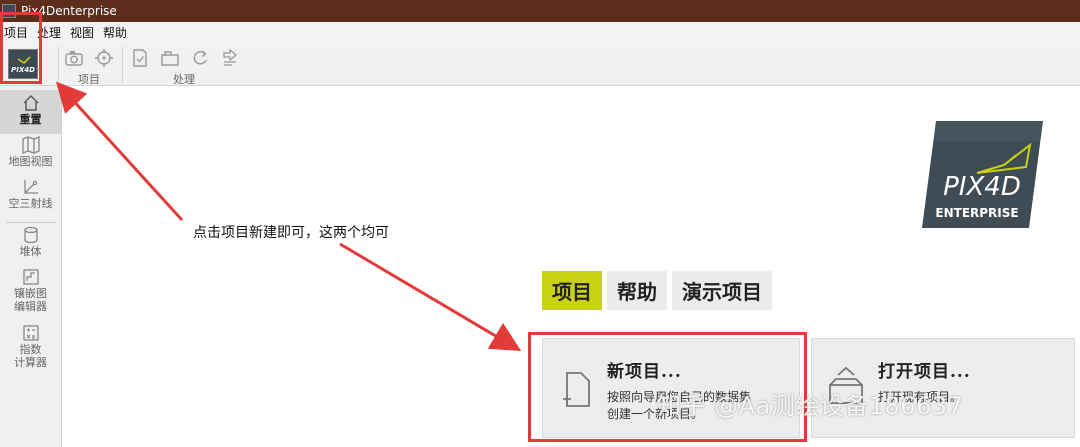 This screenshot has width=1080, height=447. What do you see at coordinates (104, 58) in the screenshot?
I see `gcp-target-icon` at bounding box center [104, 58].